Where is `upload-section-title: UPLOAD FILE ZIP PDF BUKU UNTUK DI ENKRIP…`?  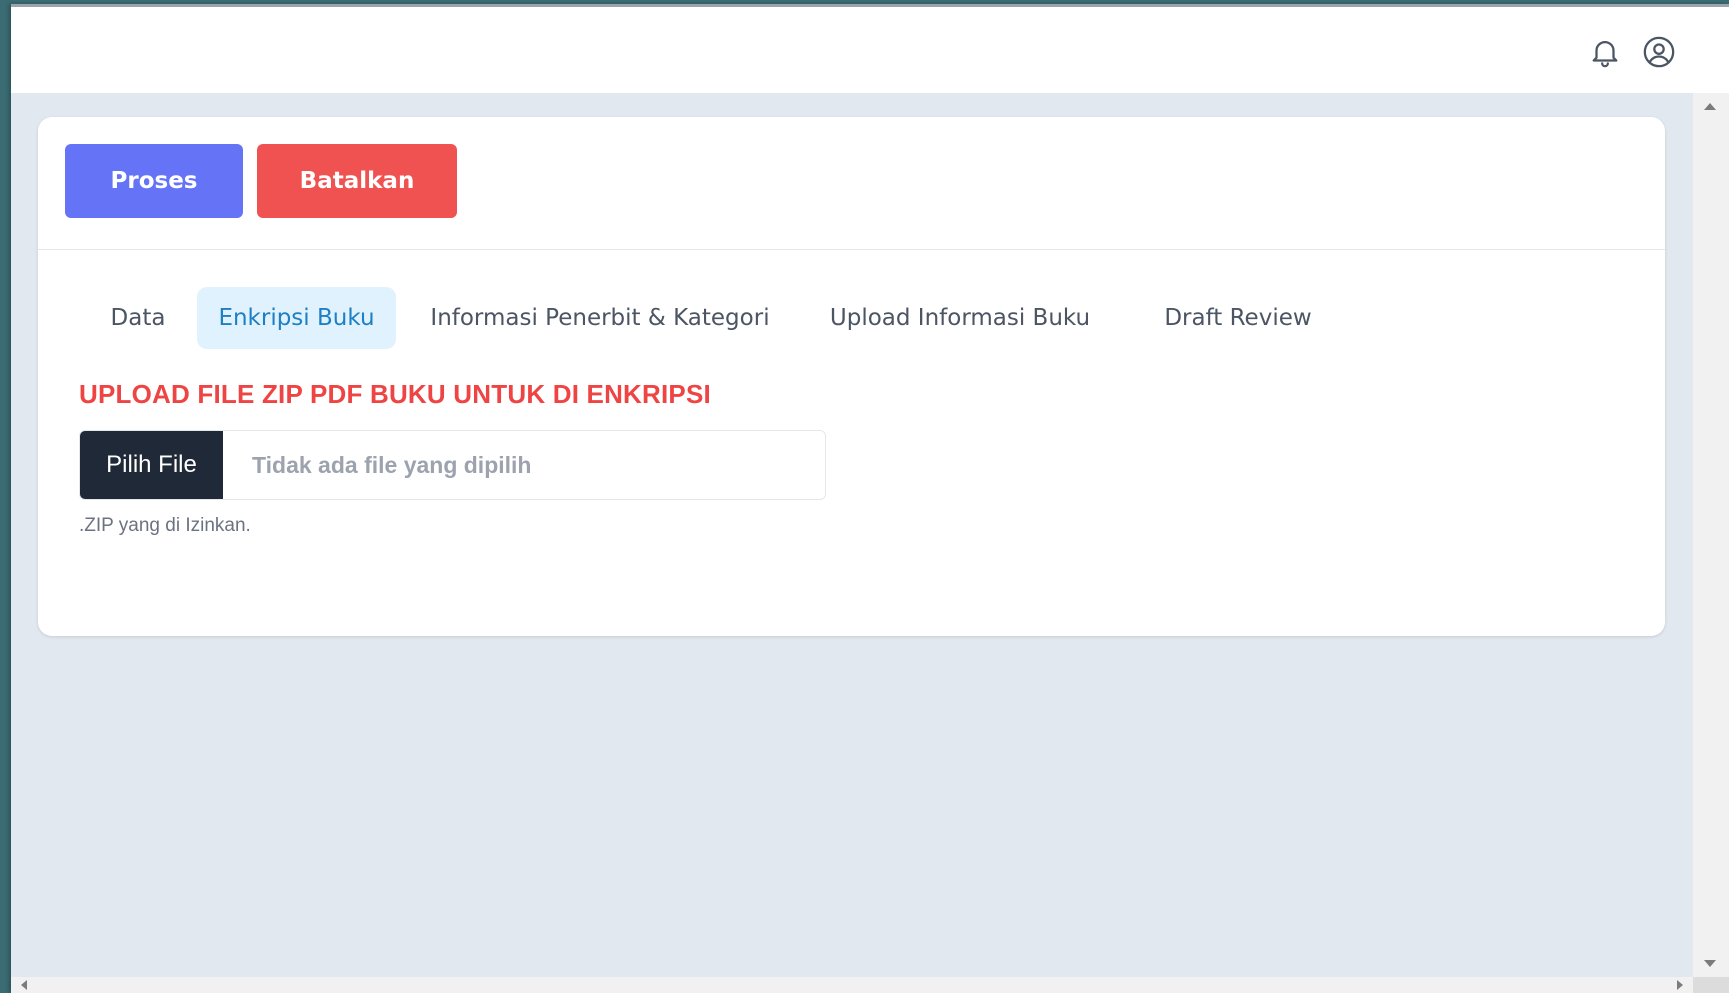 upload-section-title: UPLOAD FILE ZIP PDF BUKU UNTUK DI ENKRIP… is located at coordinates (395, 394).